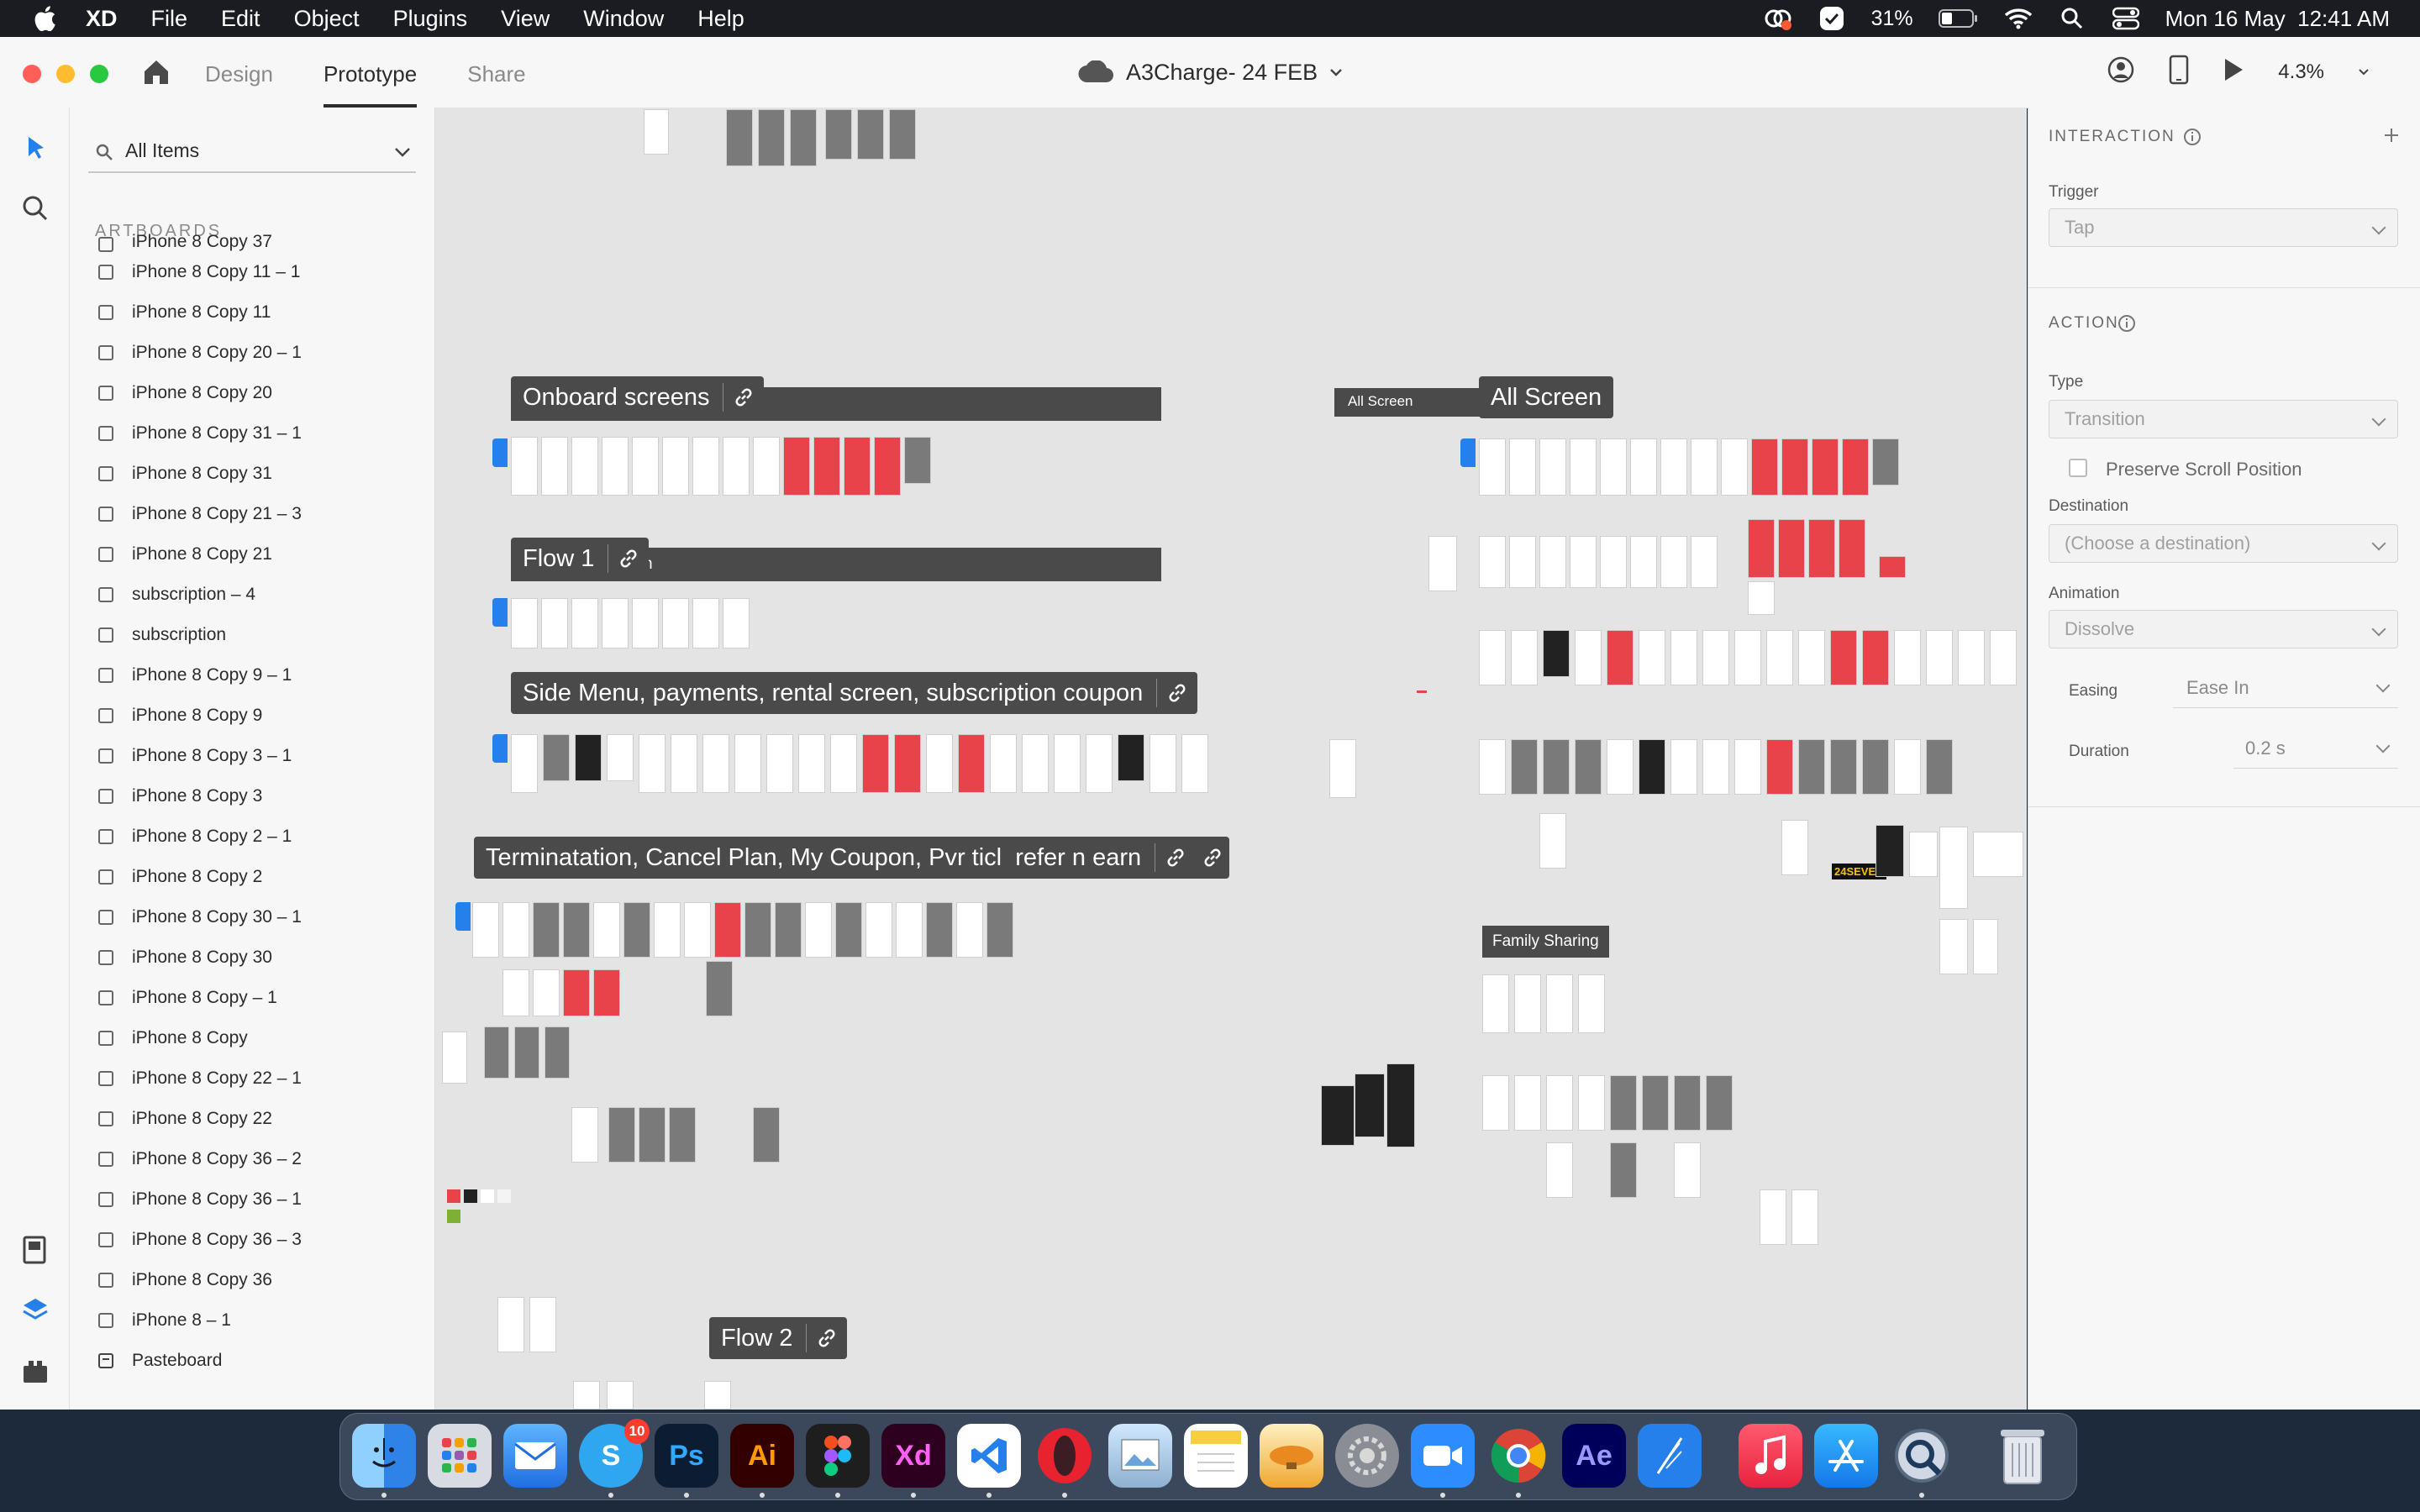 The height and width of the screenshot is (1512, 2420). Describe the element at coordinates (2223, 629) in the screenshot. I see `animation-select: Dissolve` at that location.